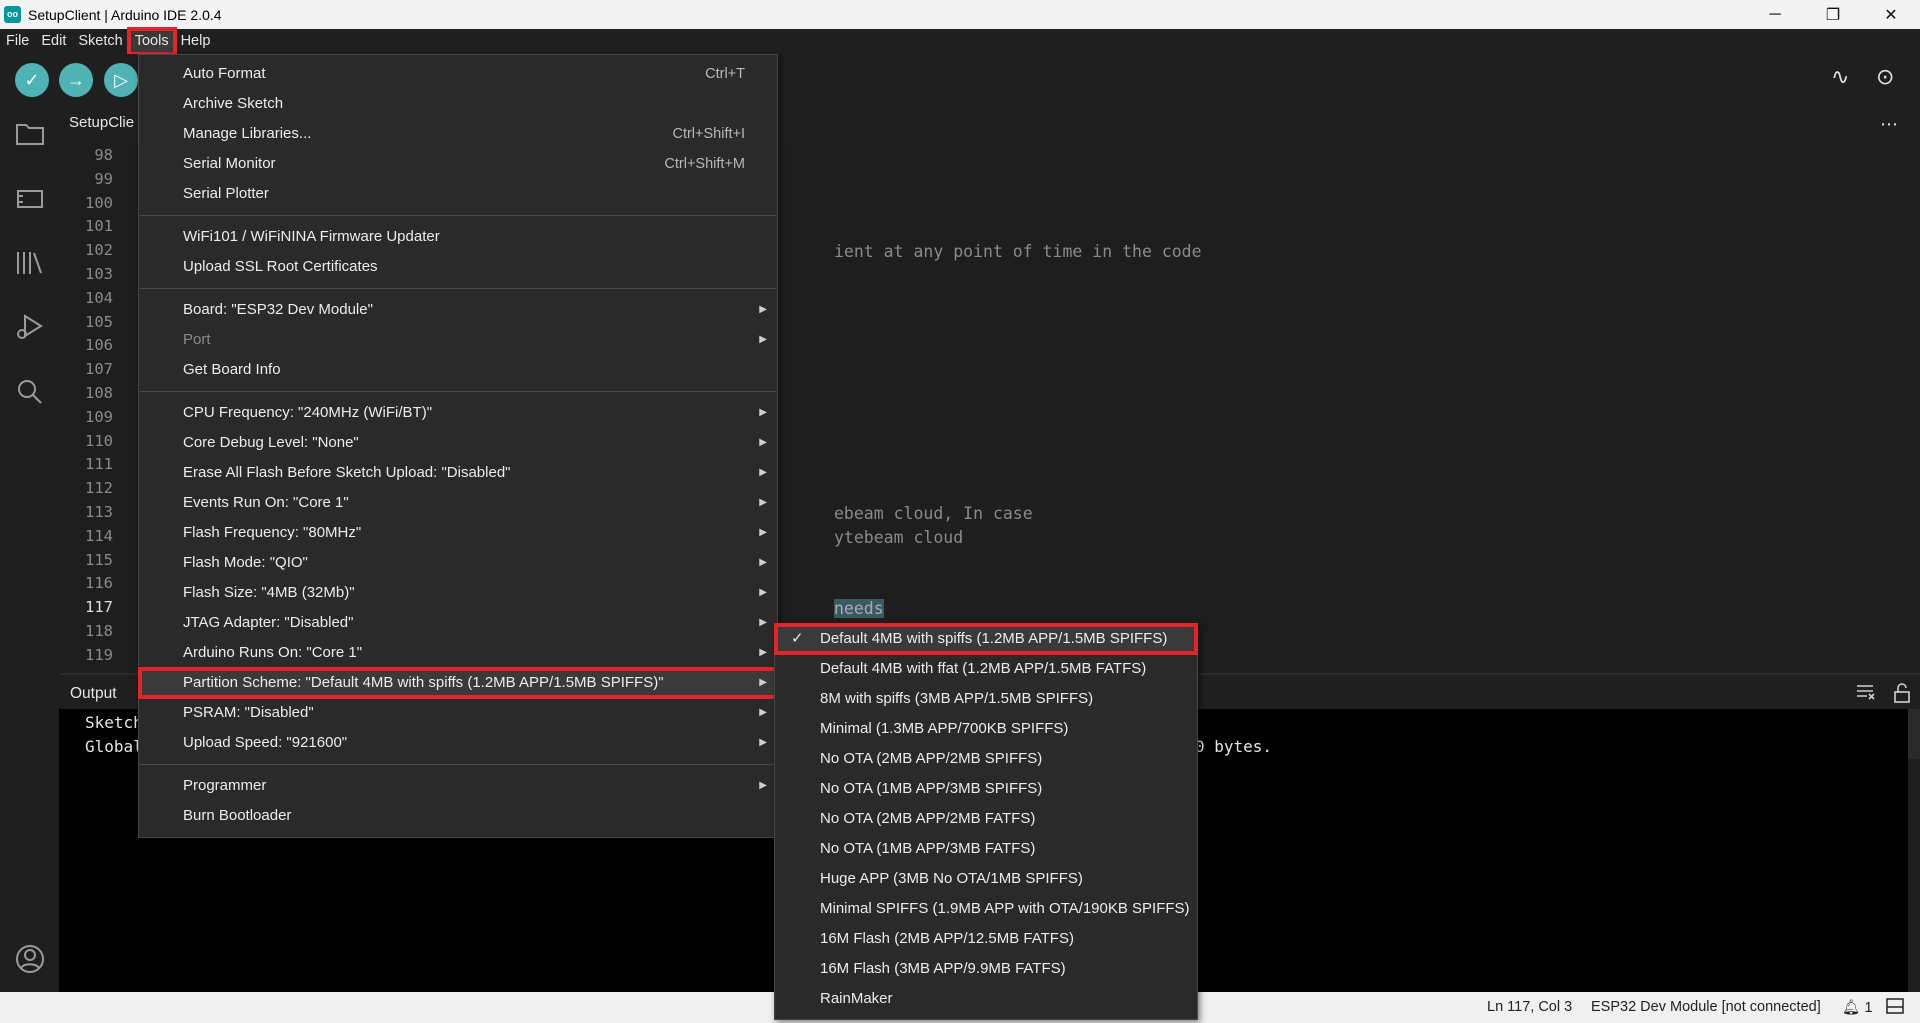 Image resolution: width=1920 pixels, height=1023 pixels. What do you see at coordinates (986, 699) in the screenshot?
I see `partition-option: 8M with spiffs (3MB APP/1.5MB SPIFFS)` at bounding box center [986, 699].